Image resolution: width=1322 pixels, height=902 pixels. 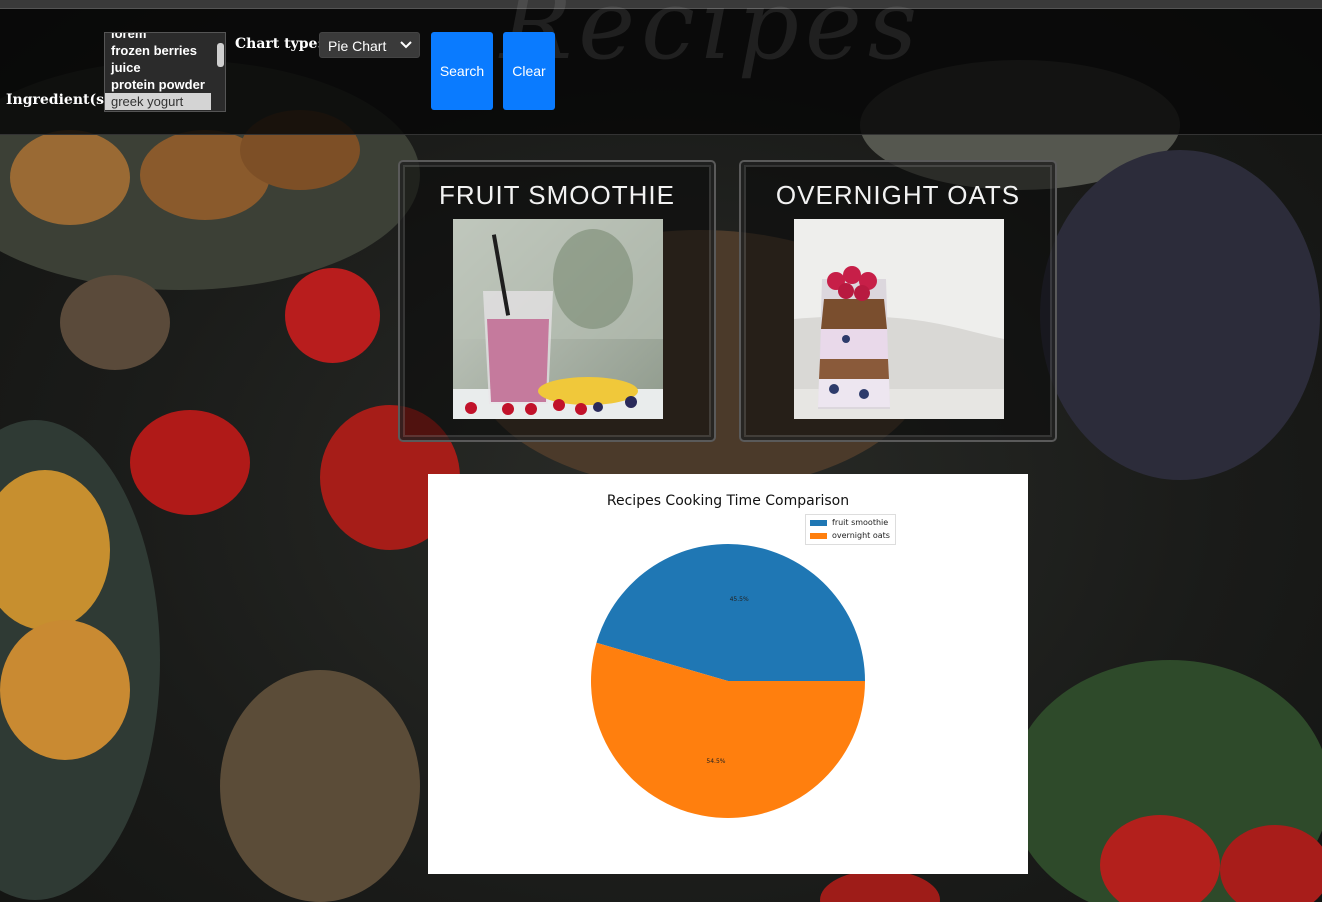 I want to click on legend-label: fruit smoothie, so click(x=860, y=522).